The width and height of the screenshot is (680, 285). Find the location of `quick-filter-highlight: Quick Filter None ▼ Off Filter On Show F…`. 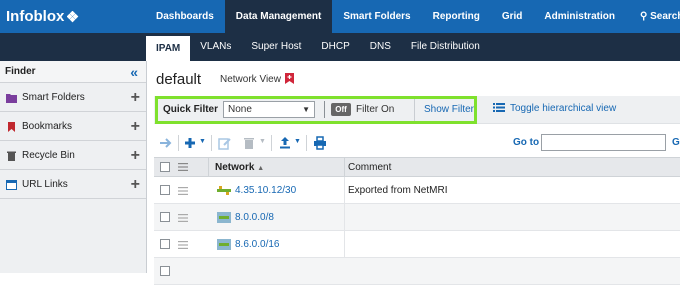

quick-filter-highlight: Quick Filter None ▼ Off Filter On Show F… is located at coordinates (316, 110).